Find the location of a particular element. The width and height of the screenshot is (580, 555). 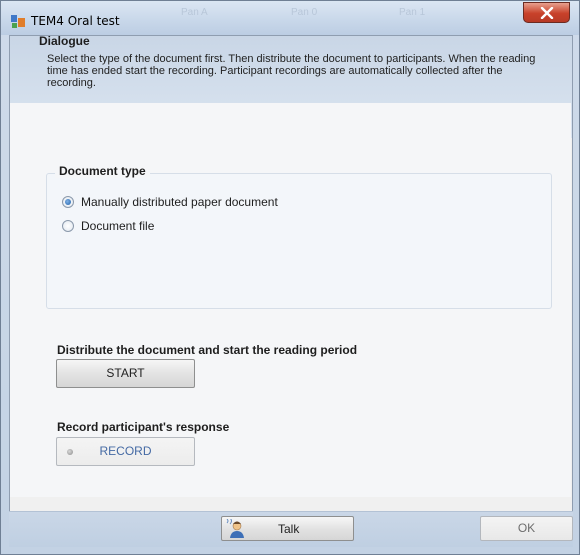

record-button: RECORD is located at coordinates (125, 451).